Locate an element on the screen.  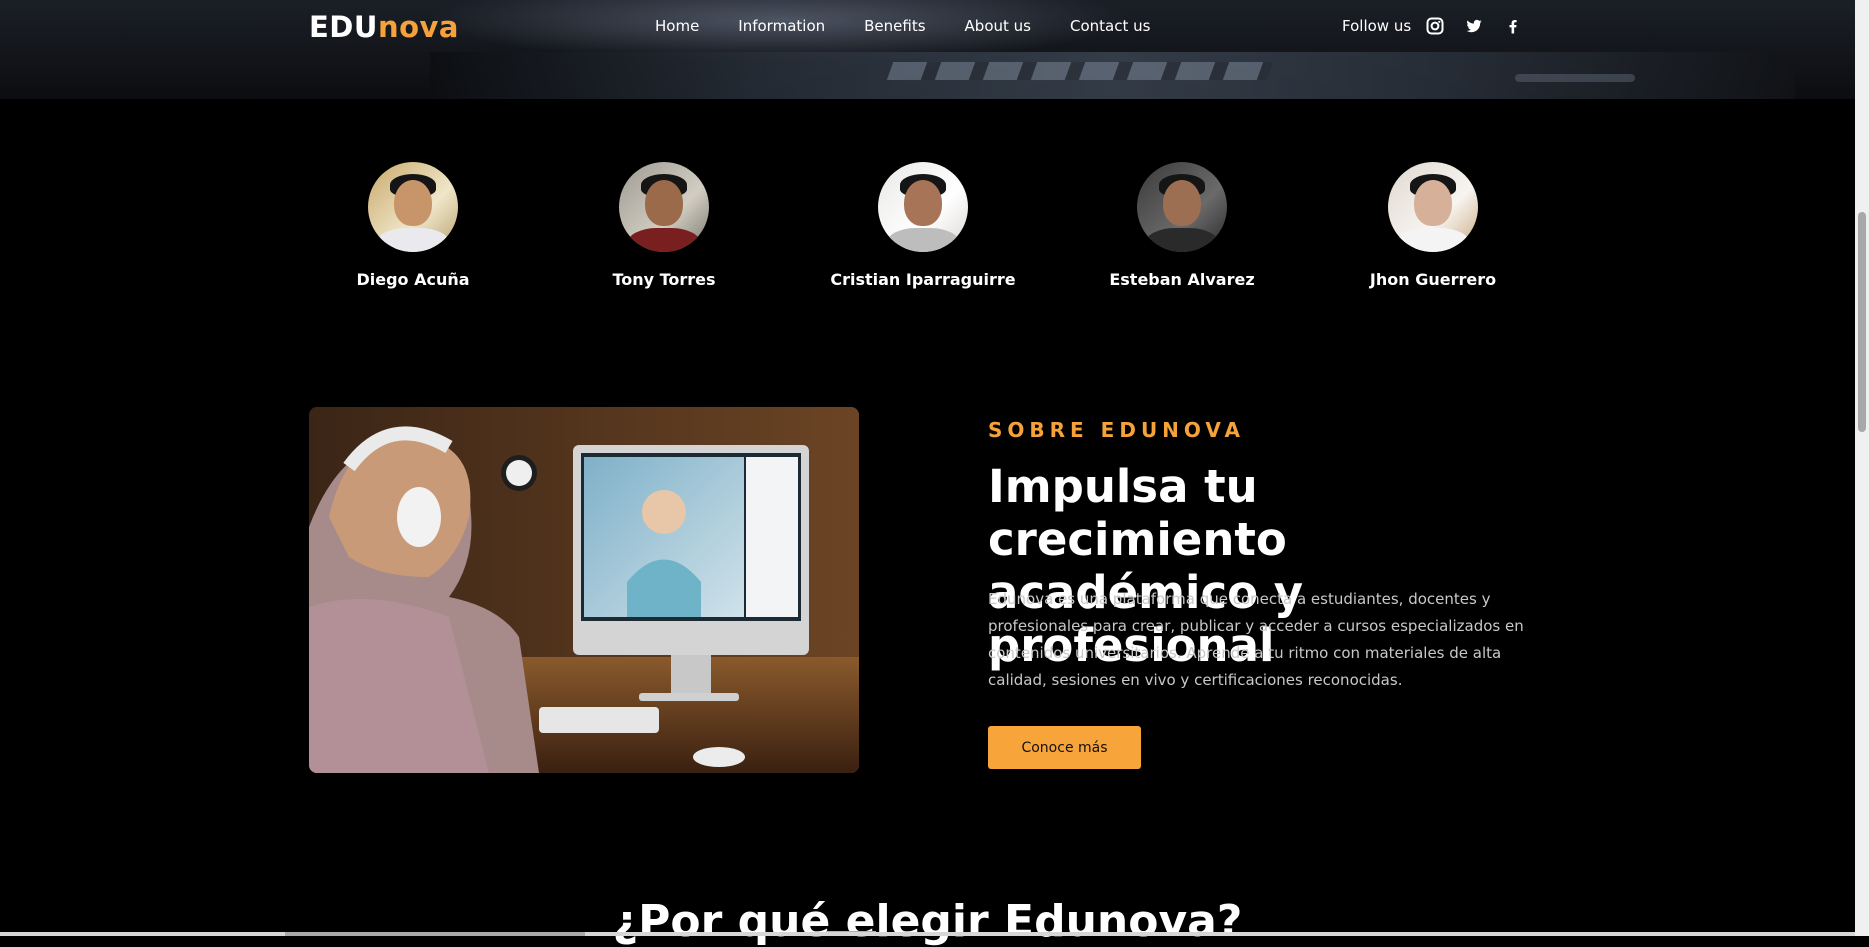
nav-home: Home is located at coordinates (677, 26).